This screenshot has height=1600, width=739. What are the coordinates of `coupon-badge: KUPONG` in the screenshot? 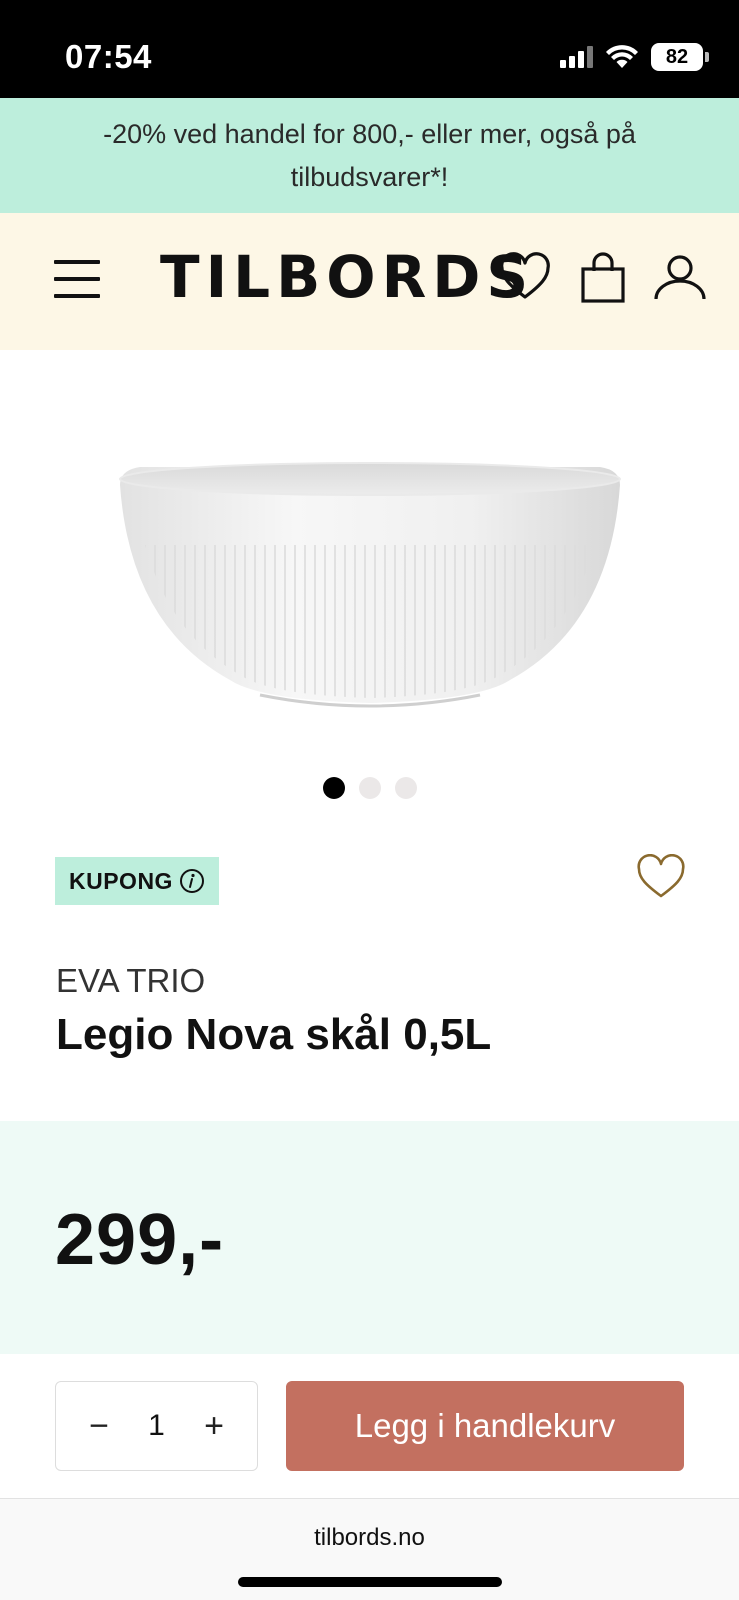 It's located at (137, 881).